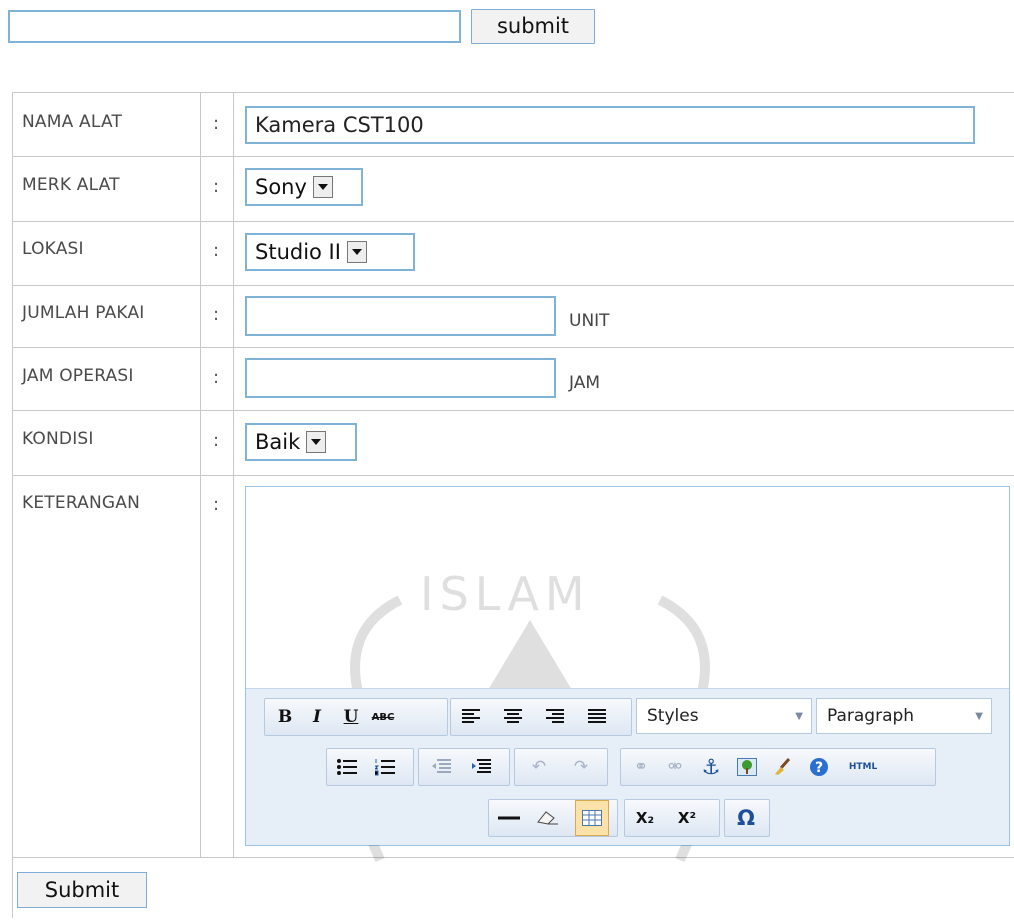 Image resolution: width=1014 pixels, height=920 pixels. Describe the element at coordinates (441, 767) in the screenshot. I see `outdent-icon` at that location.